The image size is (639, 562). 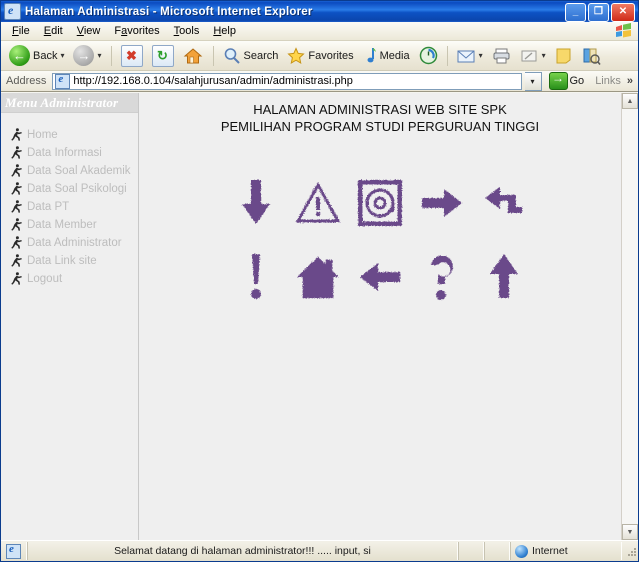 I want to click on magnifier-icon, so click(x=232, y=55).